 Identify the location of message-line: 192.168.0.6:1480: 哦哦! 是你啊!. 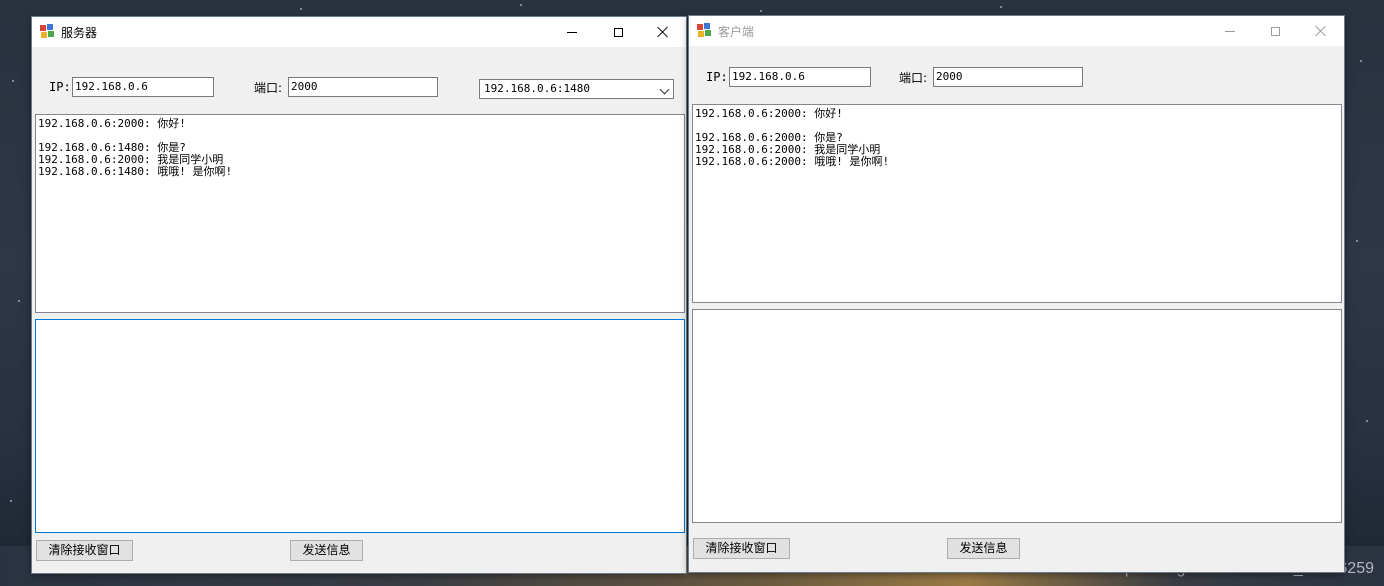
(135, 171).